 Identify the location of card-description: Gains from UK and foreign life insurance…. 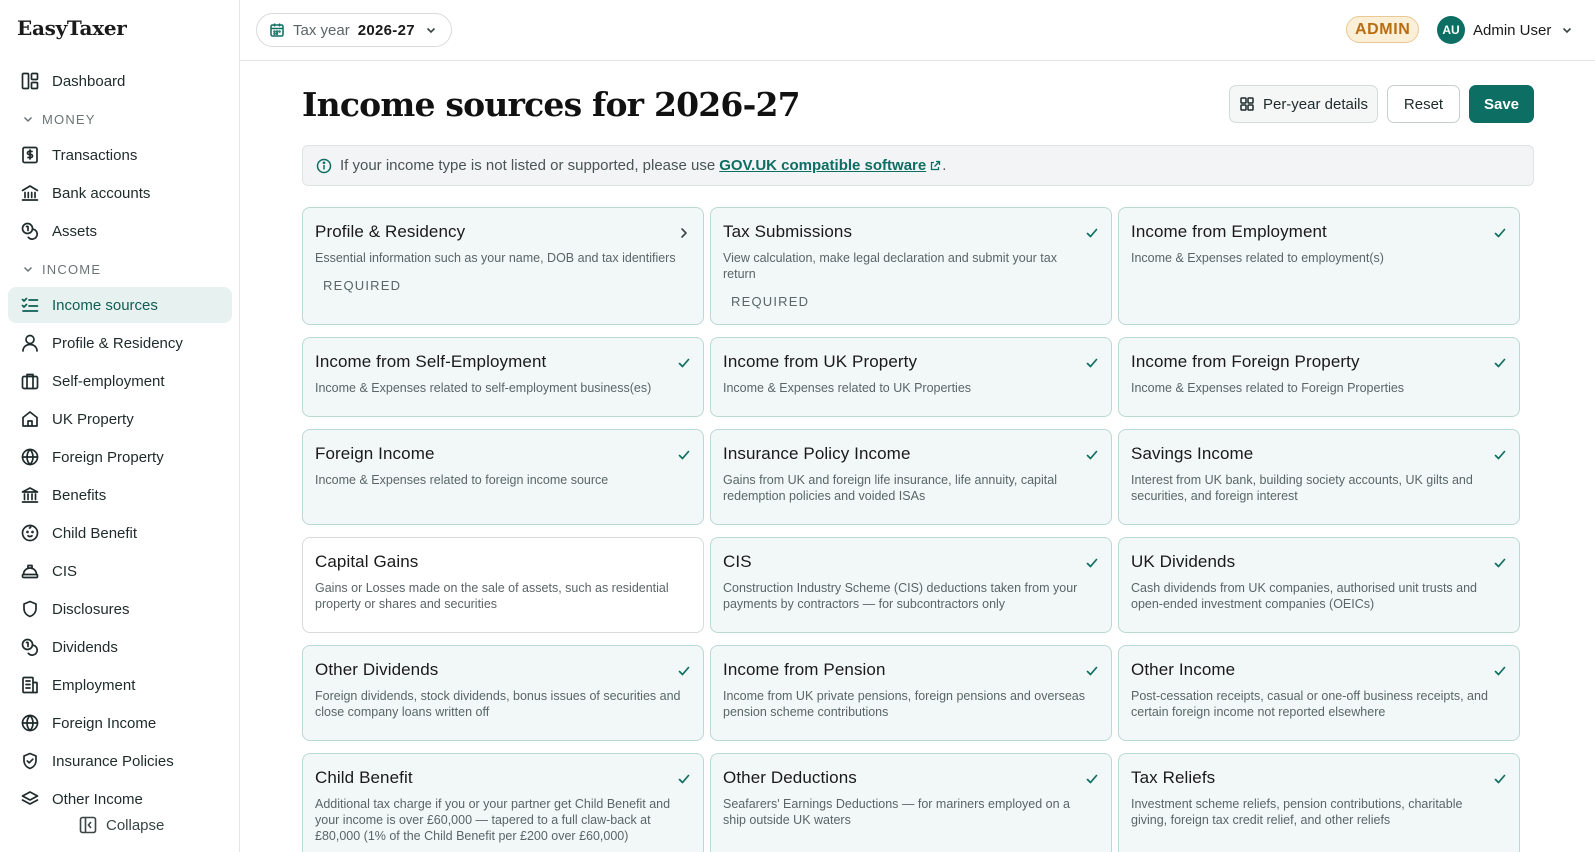
(890, 488).